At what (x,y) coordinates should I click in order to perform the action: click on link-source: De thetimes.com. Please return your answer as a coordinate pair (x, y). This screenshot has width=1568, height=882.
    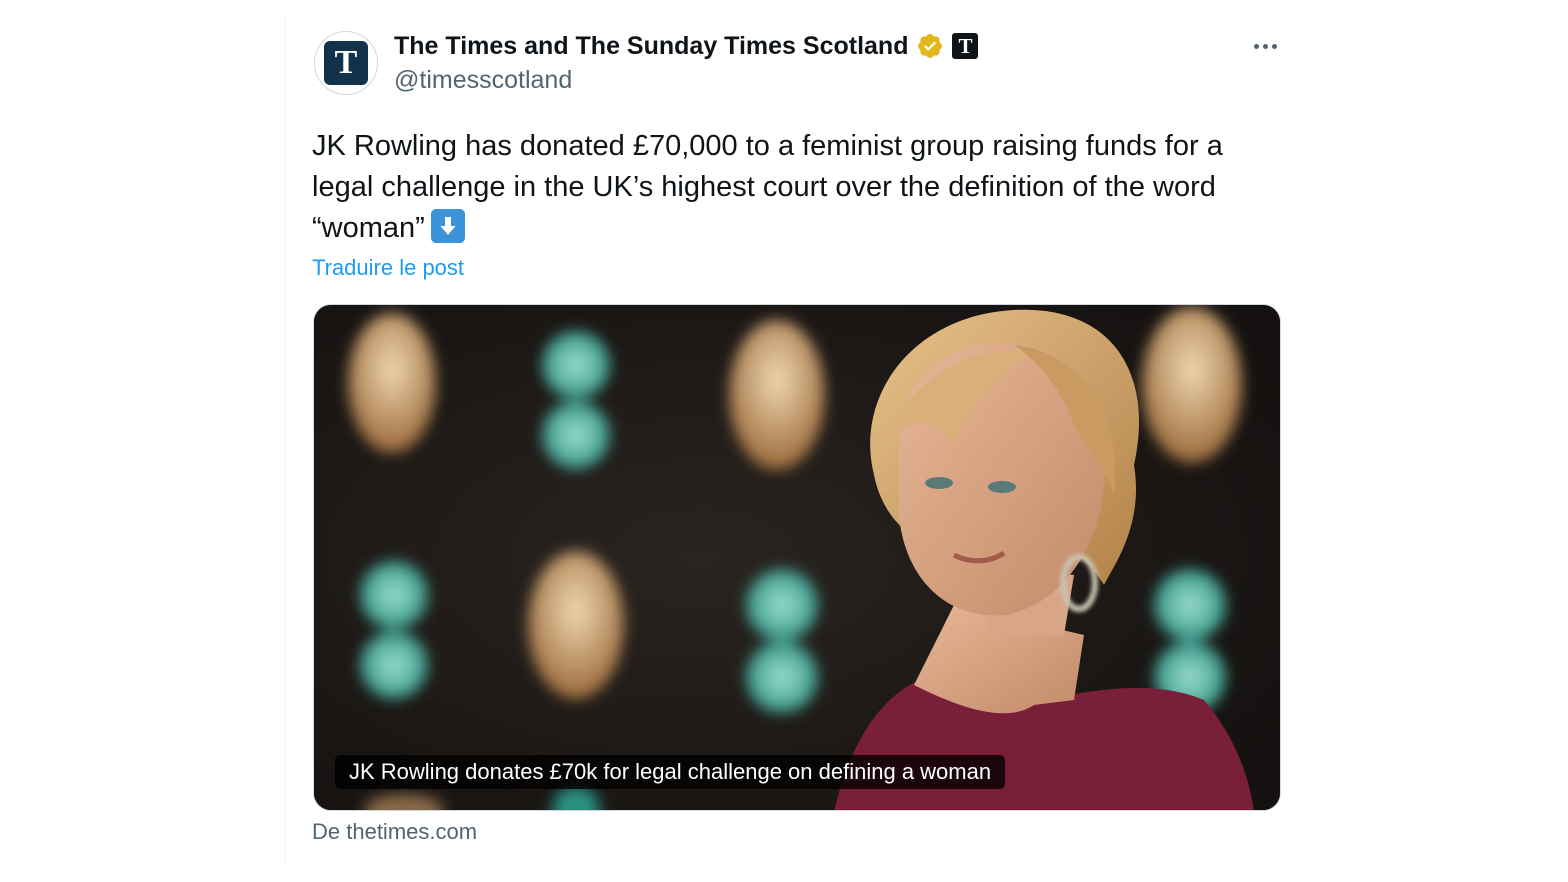
    Looking at the image, I should click on (394, 832).